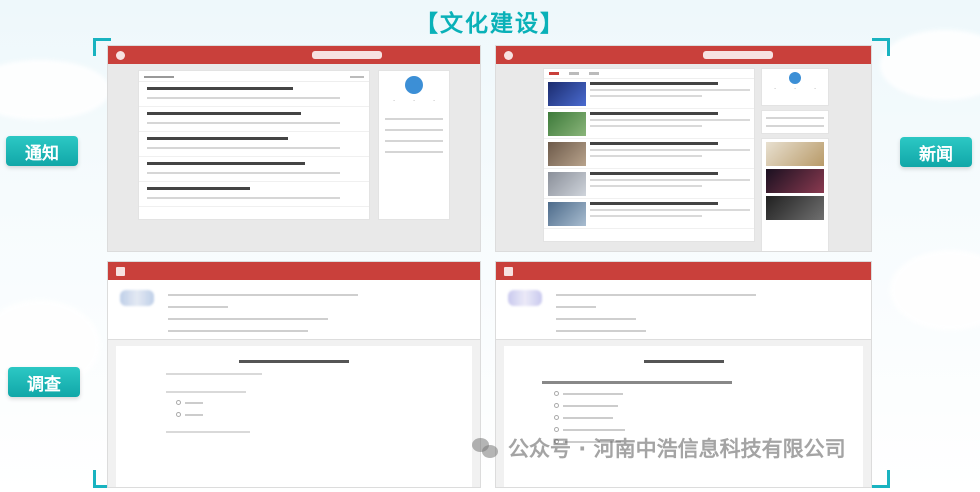 The height and width of the screenshot is (492, 980). I want to click on notice-label: 通知, so click(42, 151).